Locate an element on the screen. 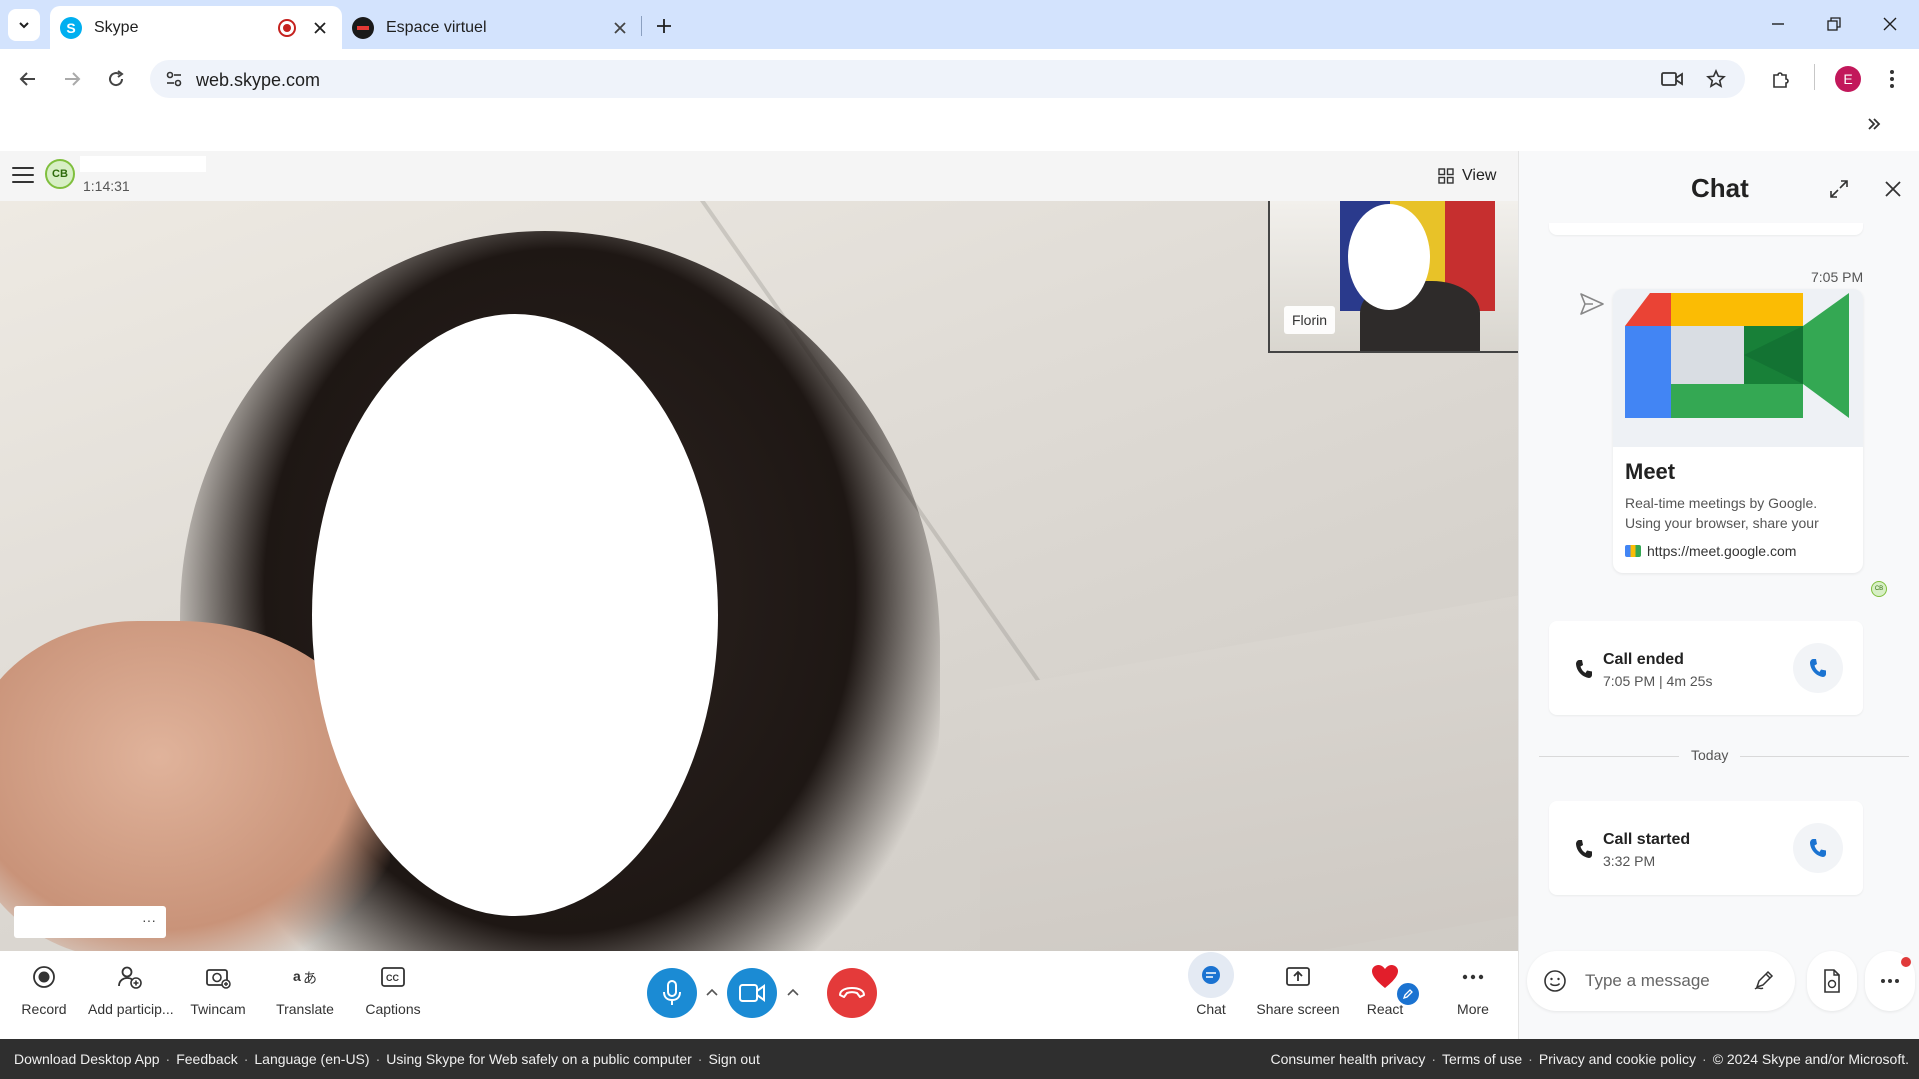 The width and height of the screenshot is (1919, 1079). plus-icon is located at coordinates (664, 26).